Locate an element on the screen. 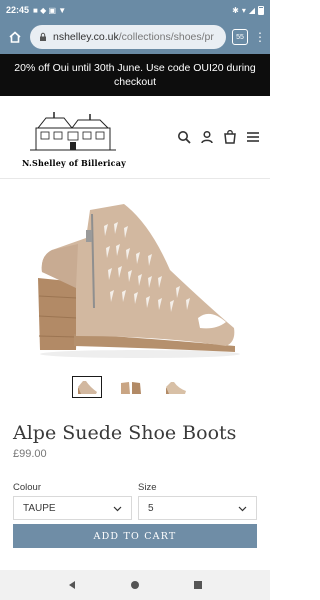  status-right-icons: ✱ ▾ ◢ is located at coordinates (248, 10).